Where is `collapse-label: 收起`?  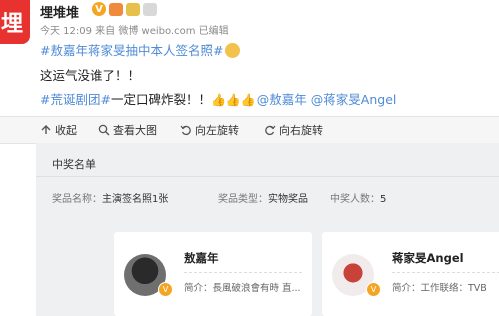
collapse-label: 收起 is located at coordinates (66, 130).